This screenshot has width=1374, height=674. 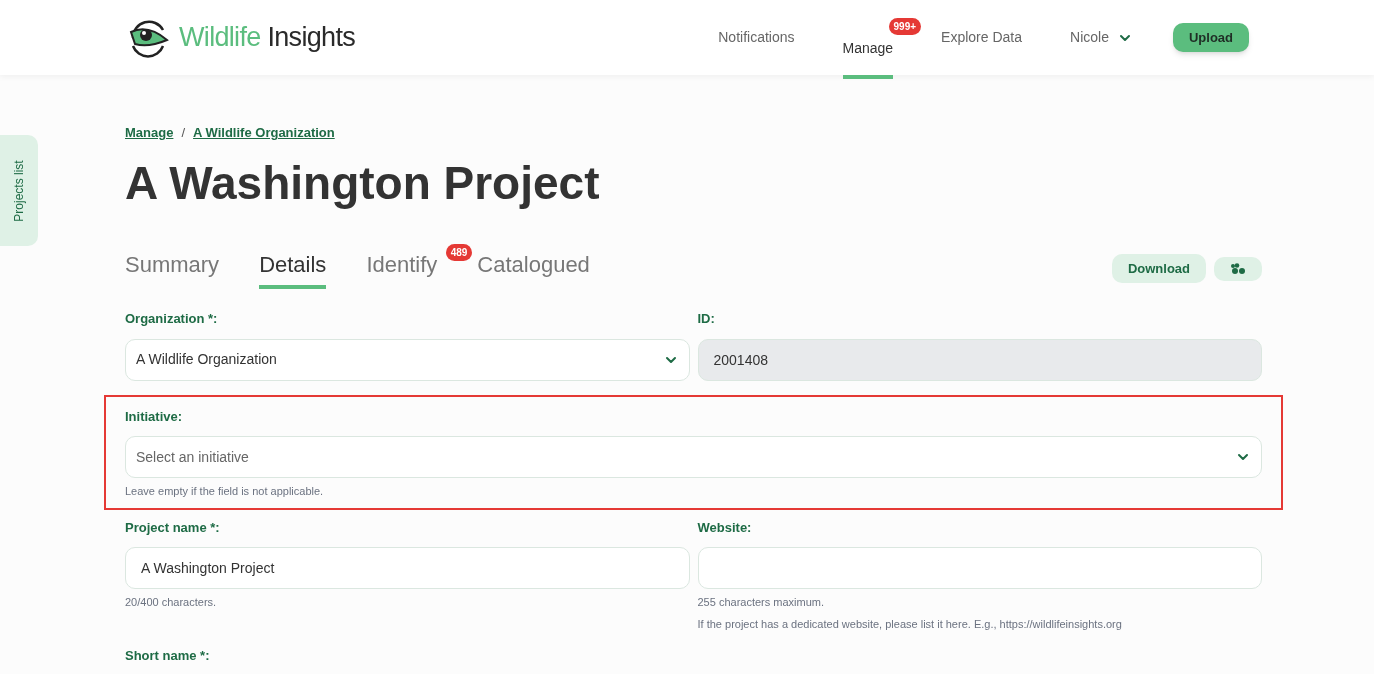 I want to click on breadcrumb-link: A Wildlife Organization, so click(x=264, y=133).